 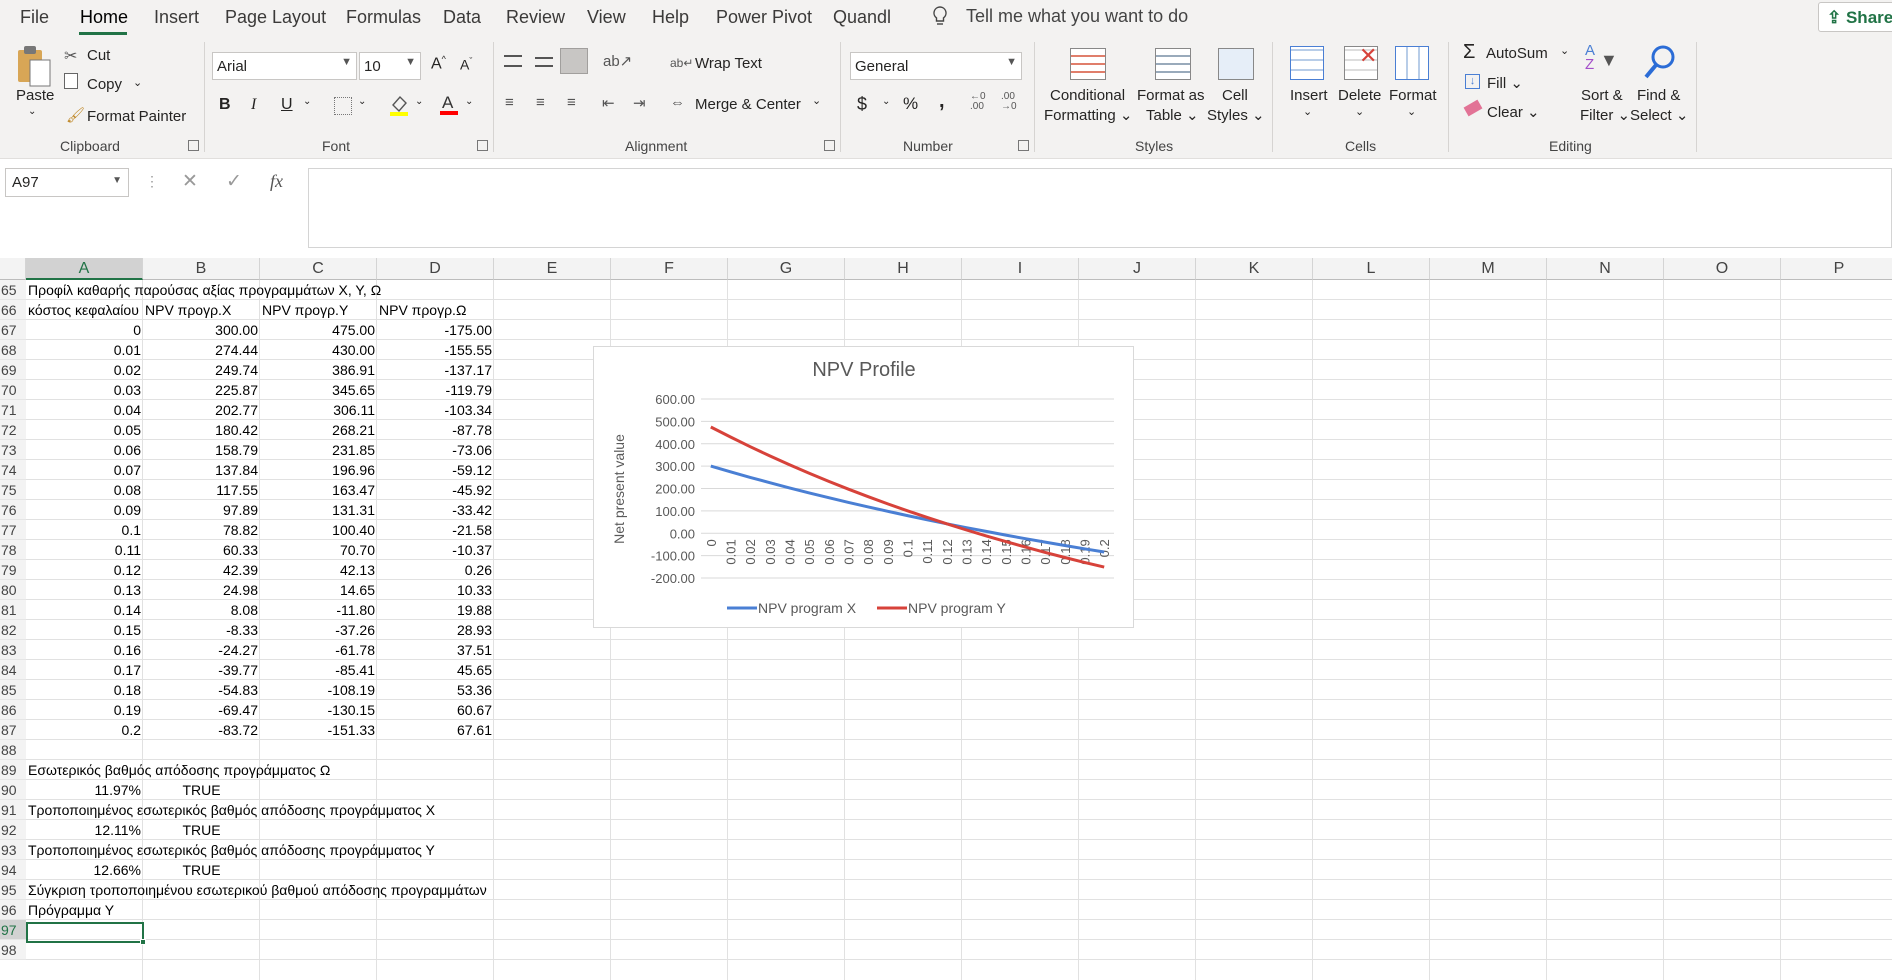 What do you see at coordinates (552, 269) in the screenshot?
I see `column-header-e: E` at bounding box center [552, 269].